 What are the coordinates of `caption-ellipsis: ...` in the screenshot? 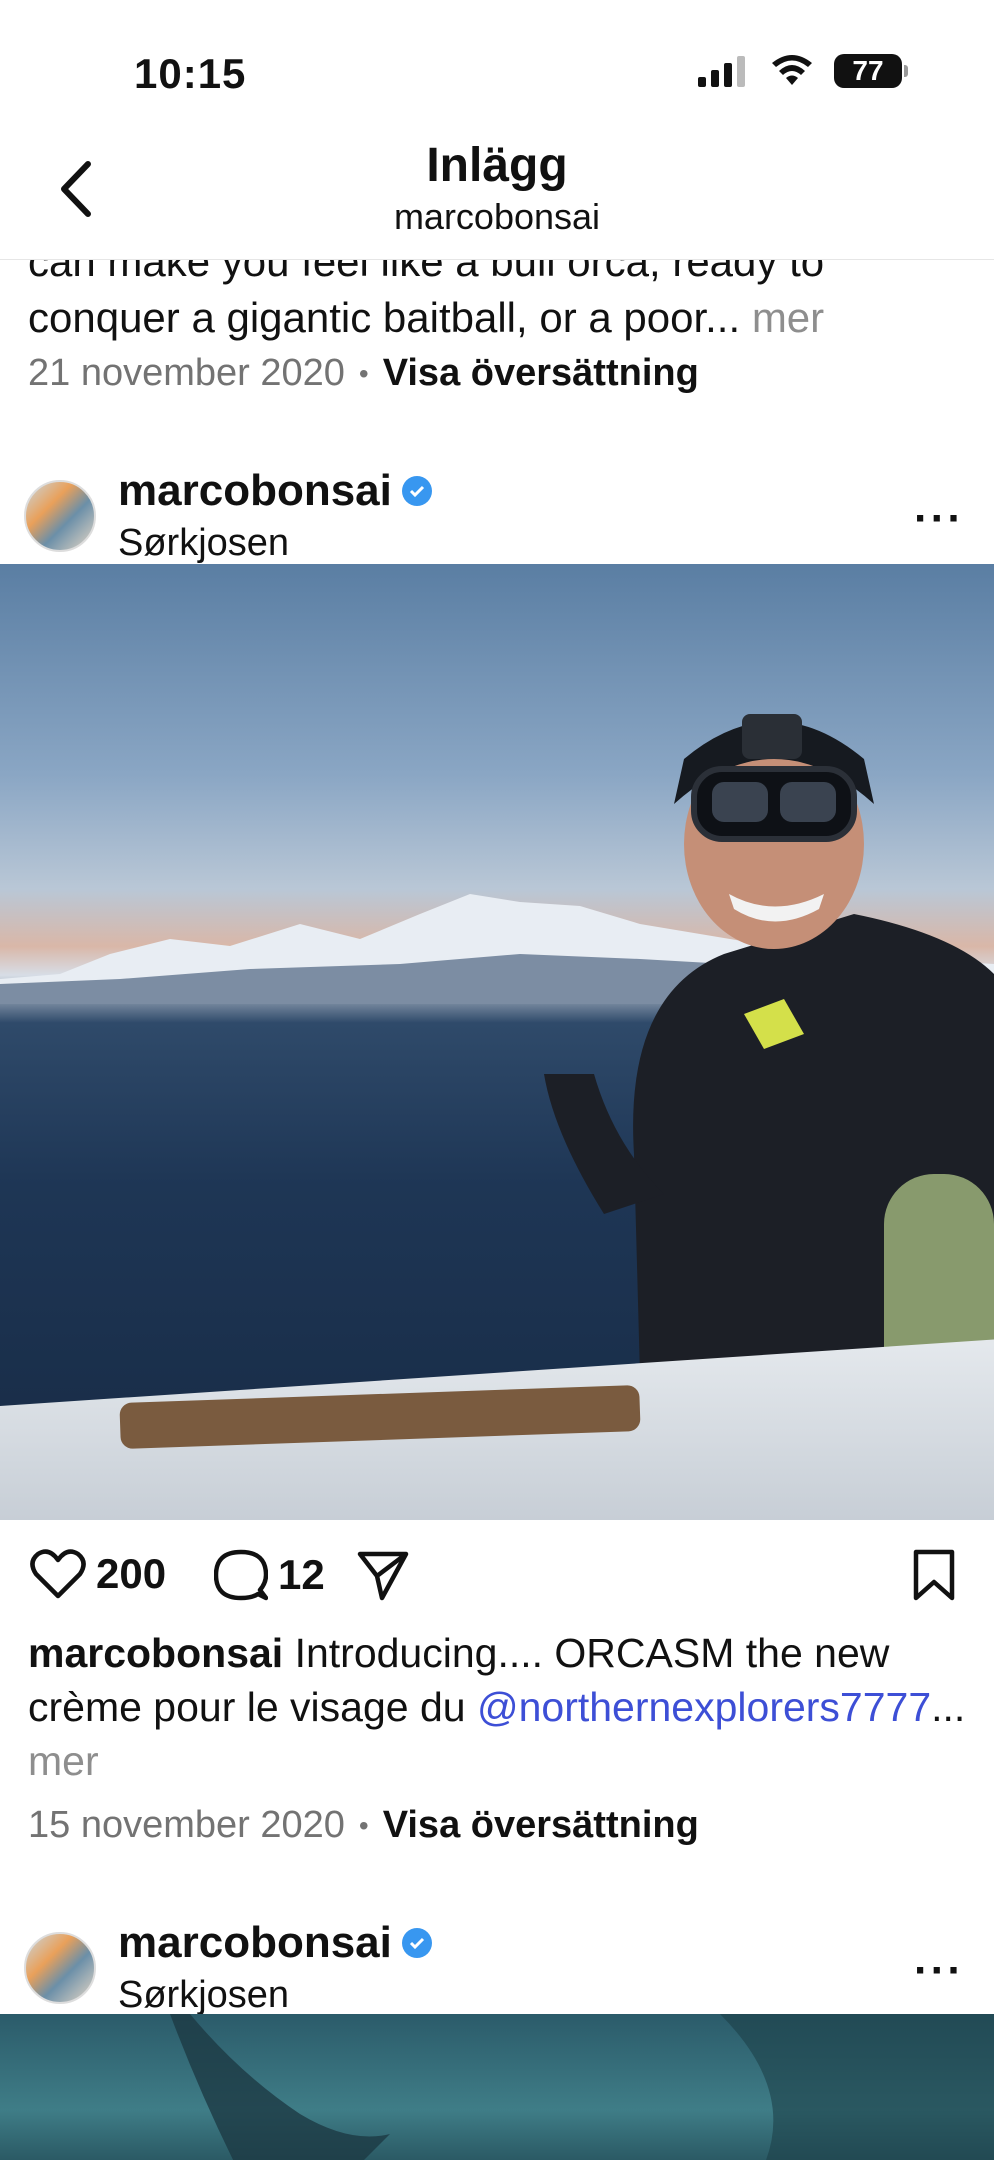 It's located at (948, 1707).